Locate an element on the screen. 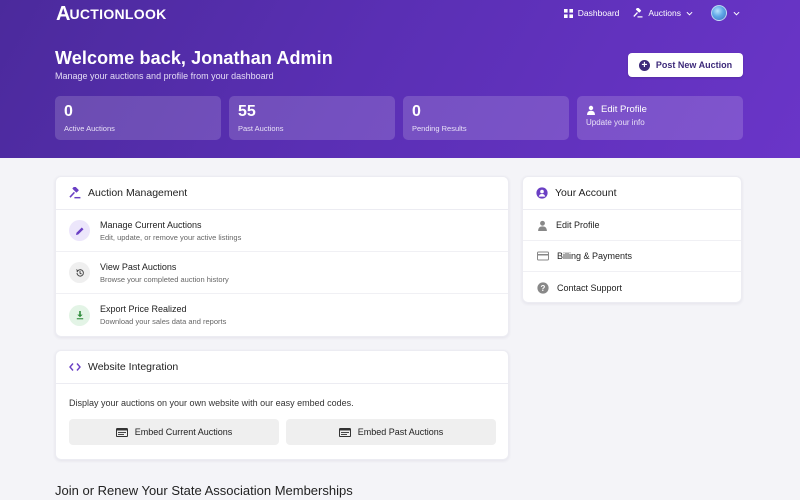 The width and height of the screenshot is (800, 500). avatar is located at coordinates (719, 13).